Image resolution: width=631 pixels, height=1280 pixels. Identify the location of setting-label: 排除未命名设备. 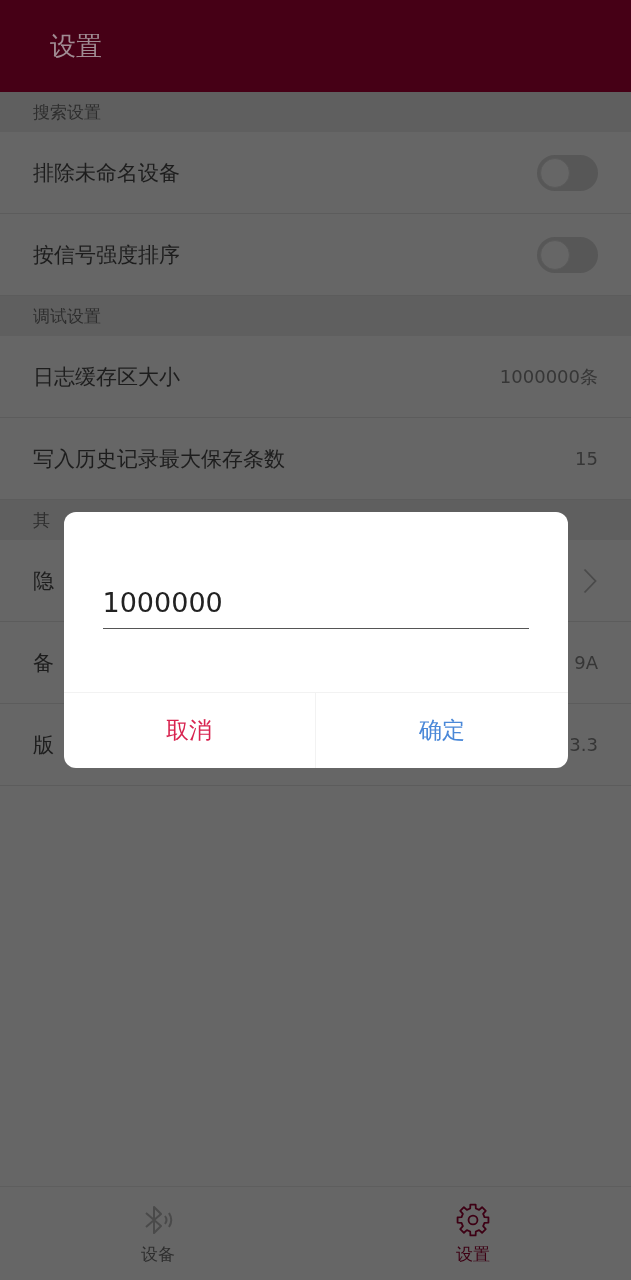
(106, 173).